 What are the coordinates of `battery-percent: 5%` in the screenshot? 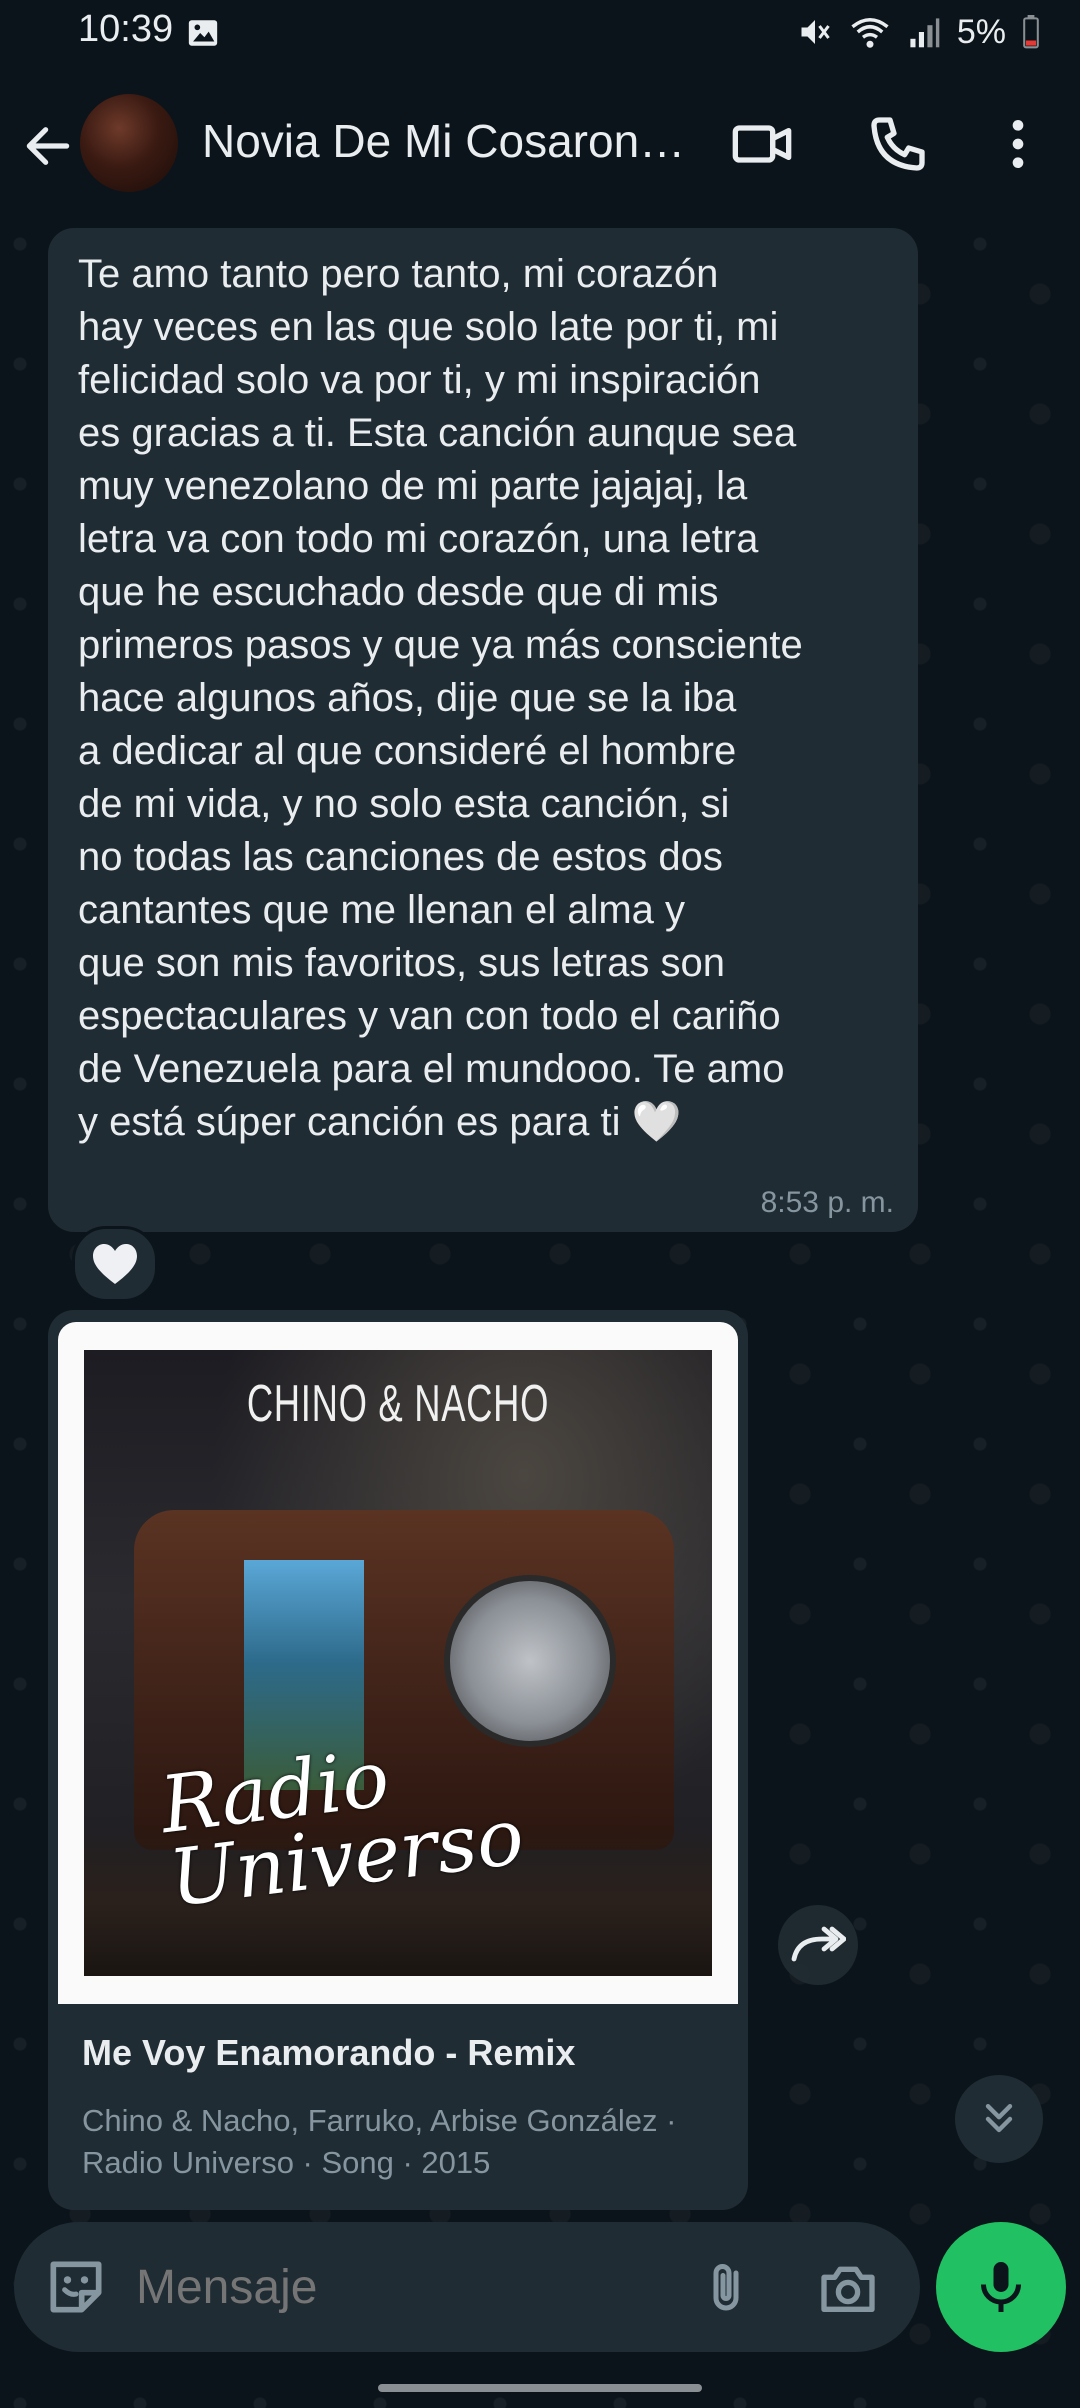 It's located at (981, 31).